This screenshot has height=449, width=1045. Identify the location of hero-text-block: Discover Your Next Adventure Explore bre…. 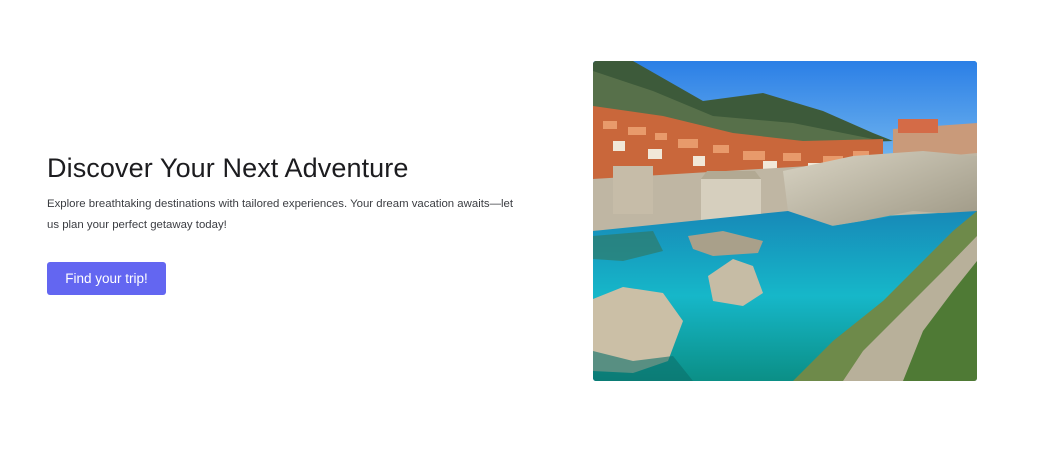
(287, 222).